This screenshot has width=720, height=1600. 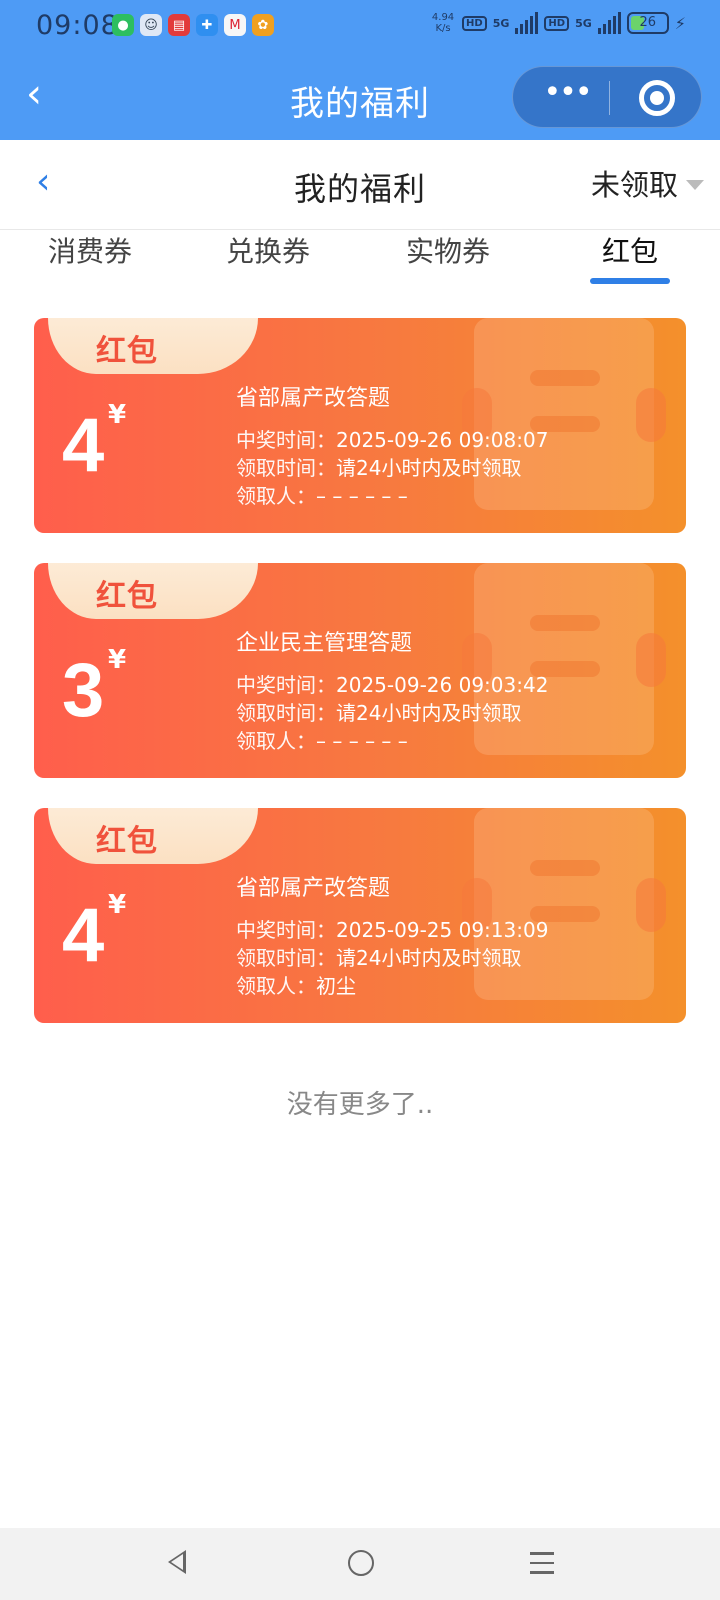 What do you see at coordinates (542, 1566) in the screenshot?
I see `system-menu-icon` at bounding box center [542, 1566].